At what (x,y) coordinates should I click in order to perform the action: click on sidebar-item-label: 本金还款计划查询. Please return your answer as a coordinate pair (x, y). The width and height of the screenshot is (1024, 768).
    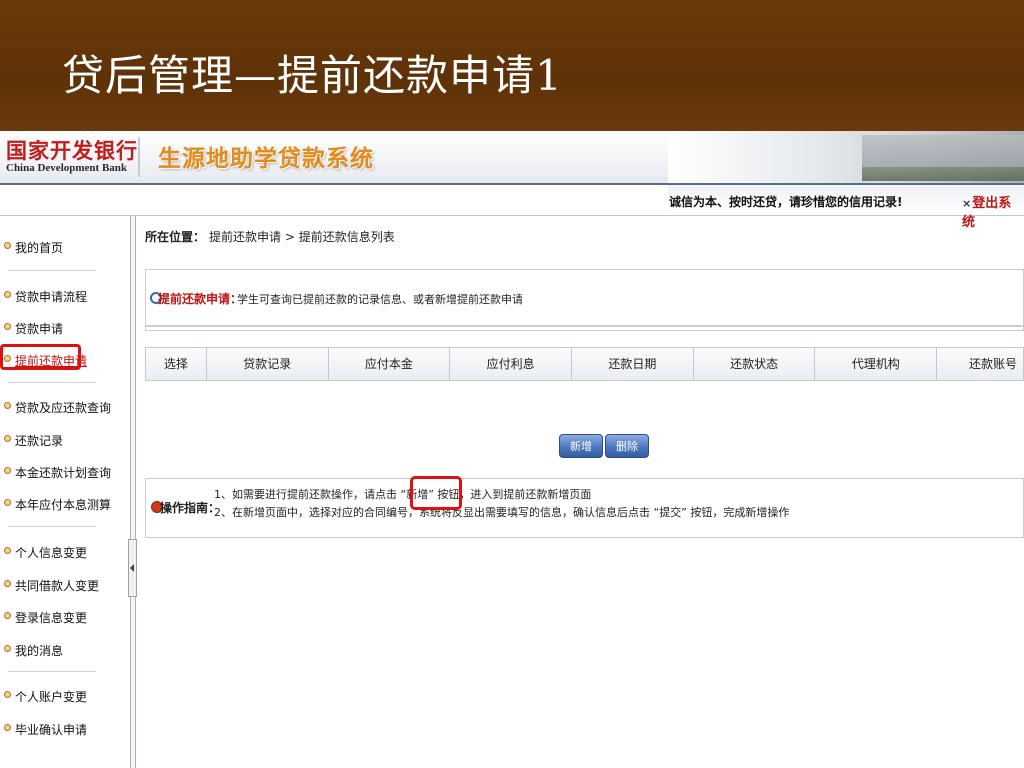
    Looking at the image, I should click on (63, 473).